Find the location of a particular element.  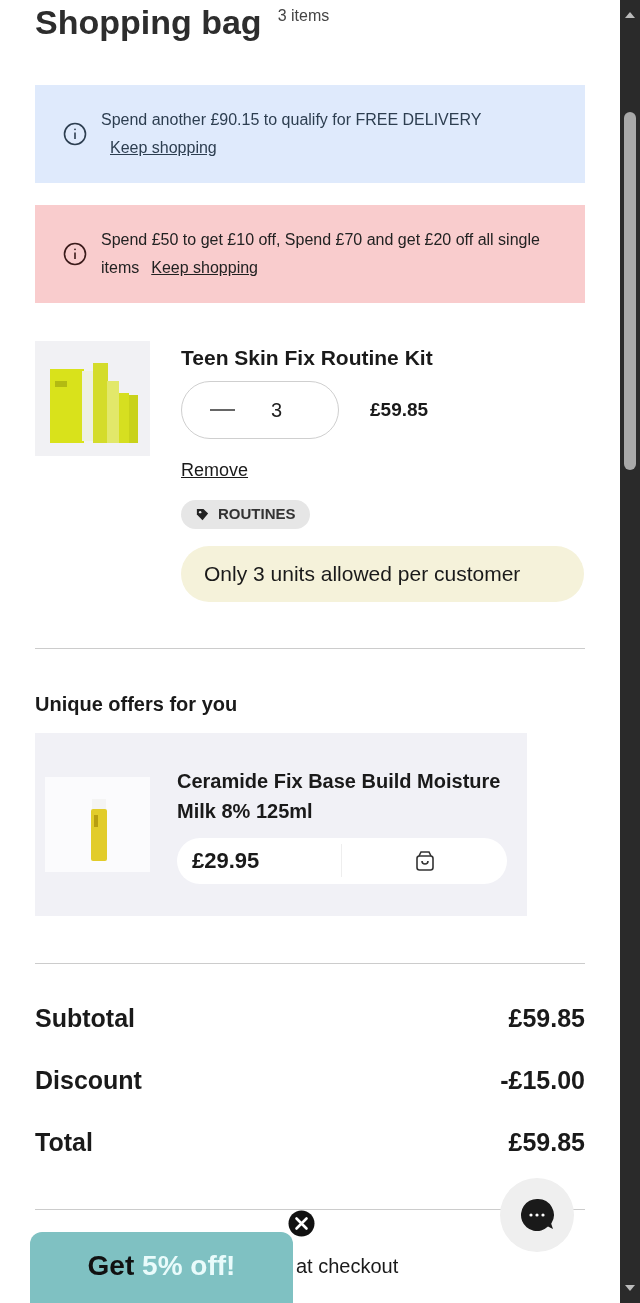

scrollbar is located at coordinates (630, 651).